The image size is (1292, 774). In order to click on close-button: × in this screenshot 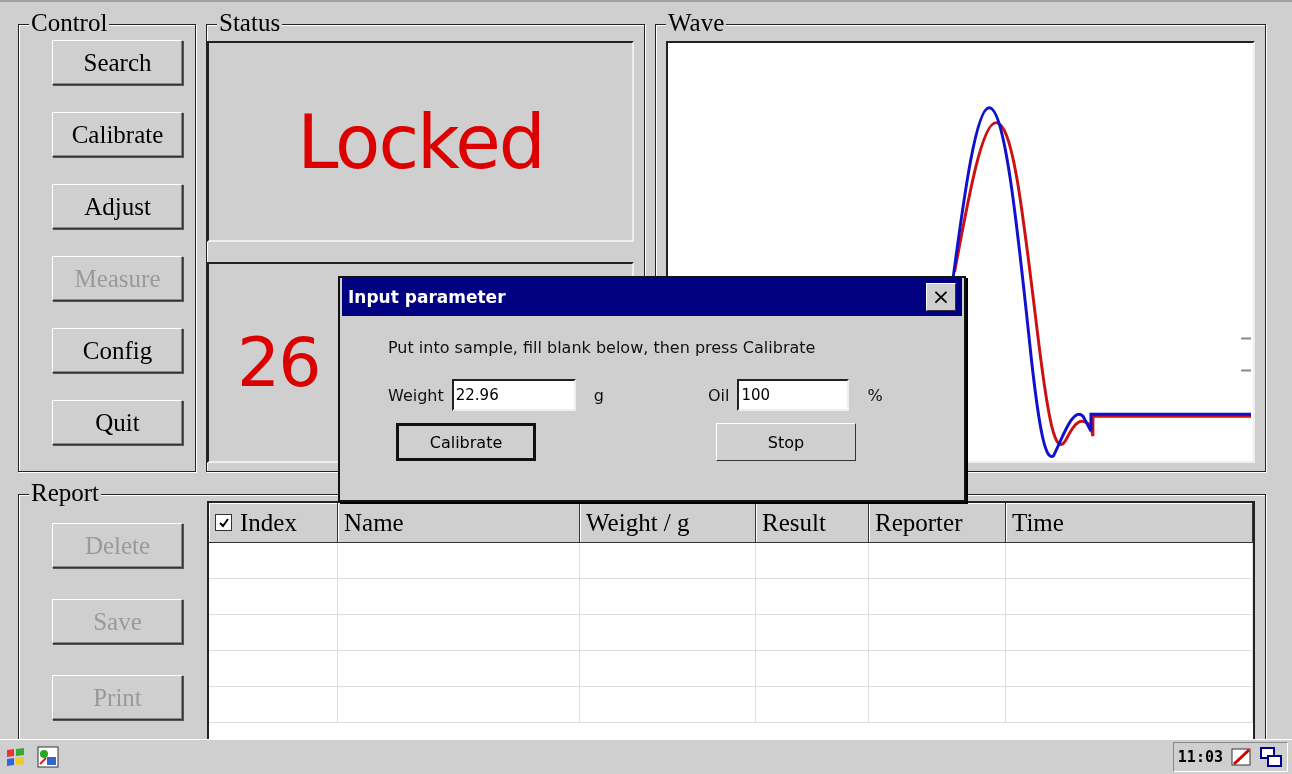, I will do `click(941, 297)`.